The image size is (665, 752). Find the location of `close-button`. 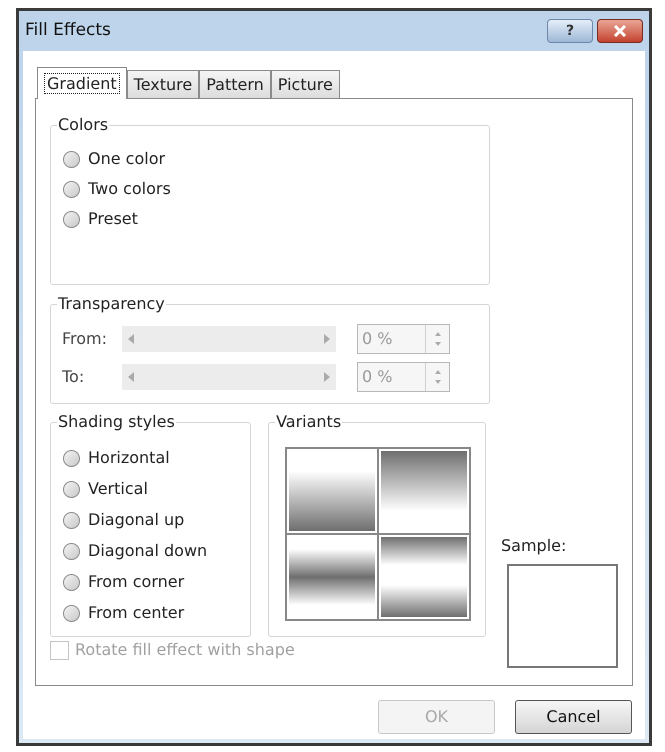

close-button is located at coordinates (620, 31).